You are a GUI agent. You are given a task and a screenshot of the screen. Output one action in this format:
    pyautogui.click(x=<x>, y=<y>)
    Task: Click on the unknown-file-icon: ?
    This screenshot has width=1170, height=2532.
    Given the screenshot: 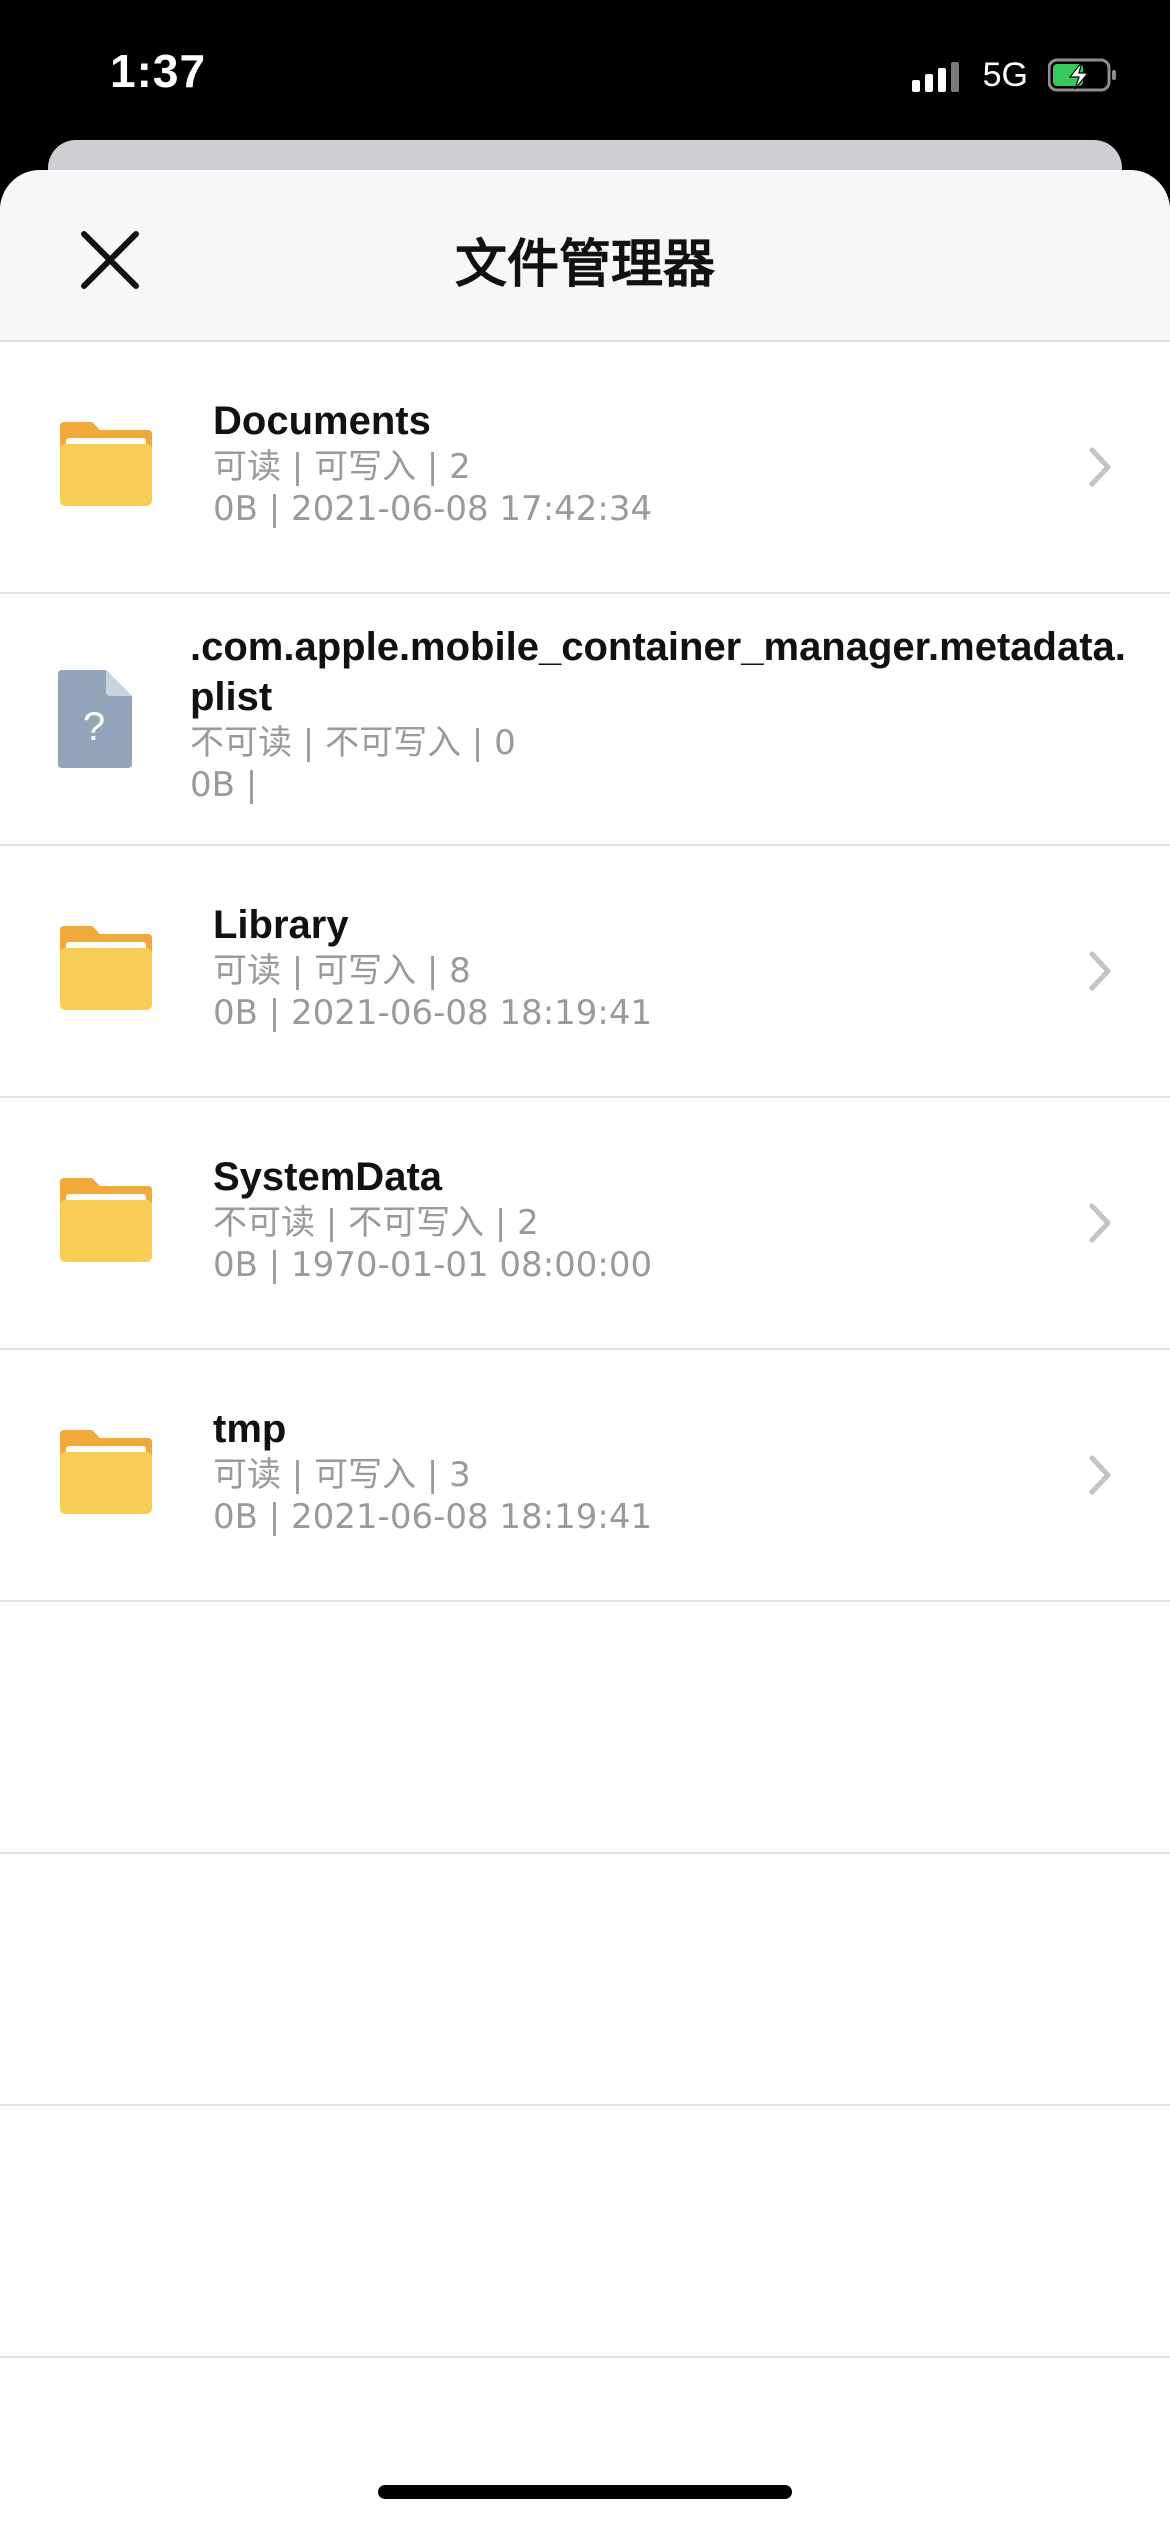 What is the action you would take?
    pyautogui.click(x=95, y=719)
    